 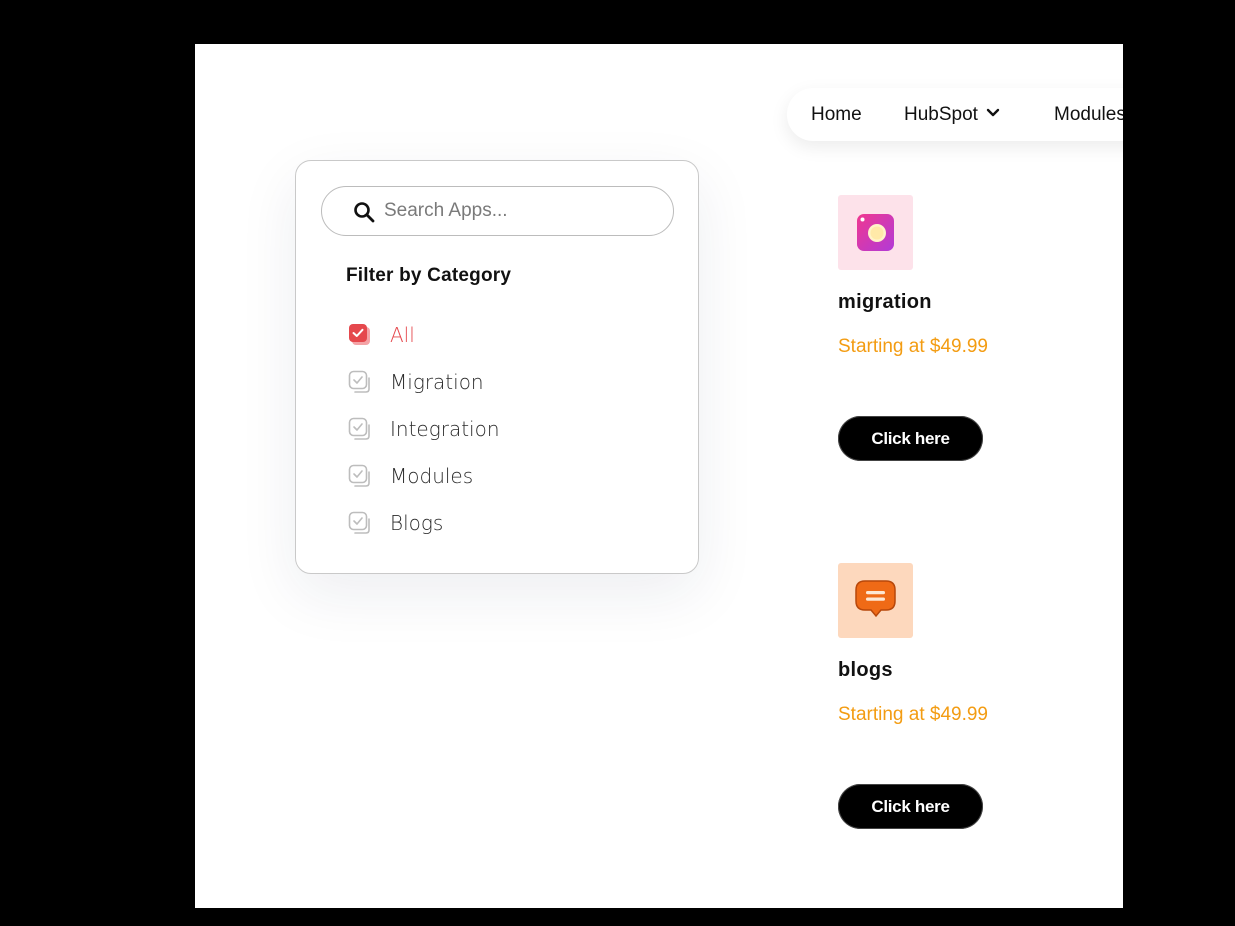 What do you see at coordinates (519, 211) in the screenshot?
I see `search-input` at bounding box center [519, 211].